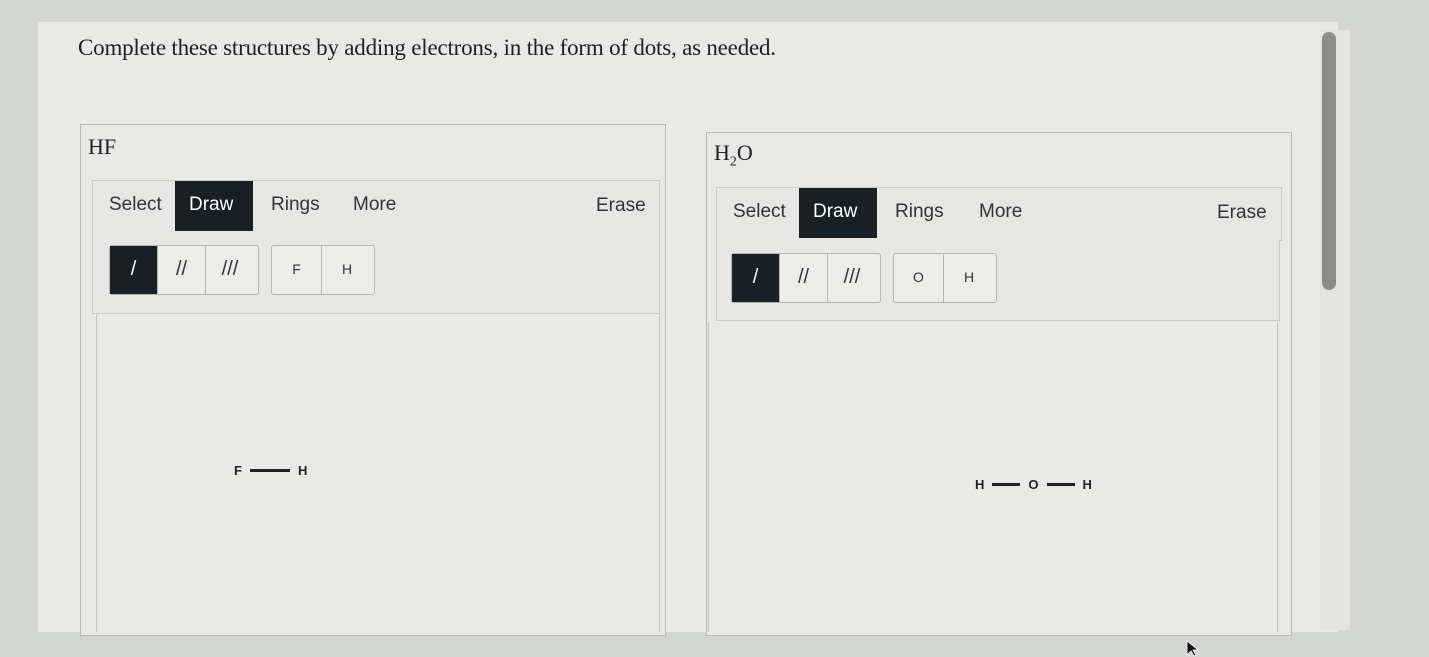 This screenshot has height=657, width=1429. I want to click on atom-button-f: F, so click(297, 270).